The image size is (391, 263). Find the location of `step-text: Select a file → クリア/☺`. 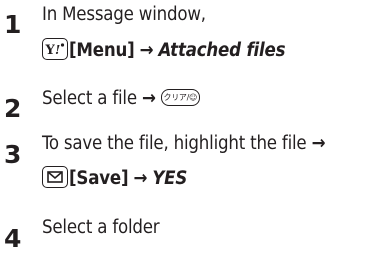

step-text: Select a file → クリア/☺ is located at coordinates (121, 99).